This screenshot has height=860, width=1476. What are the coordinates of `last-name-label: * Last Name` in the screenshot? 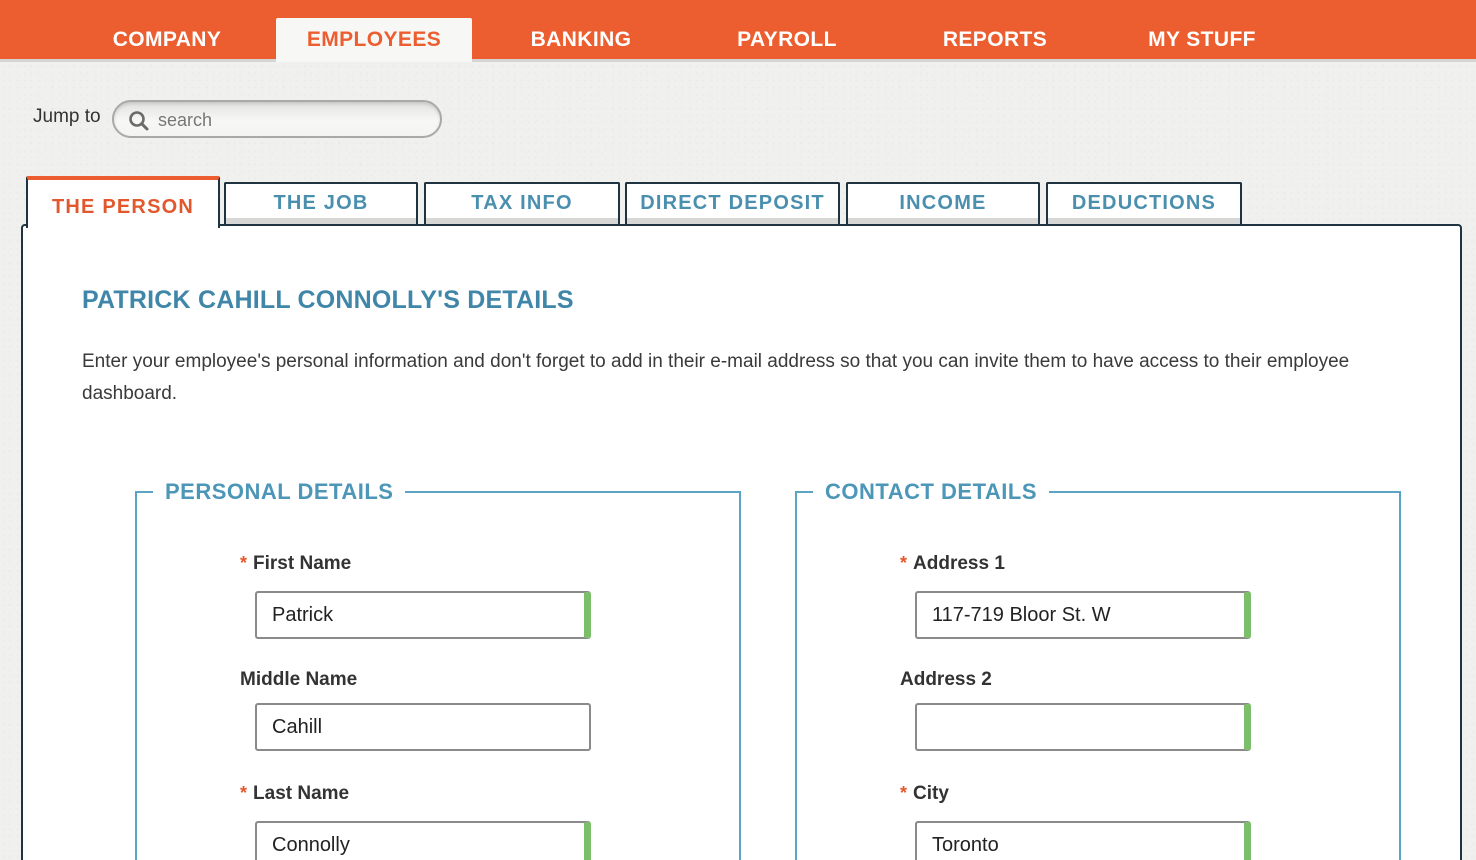 It's located at (295, 793).